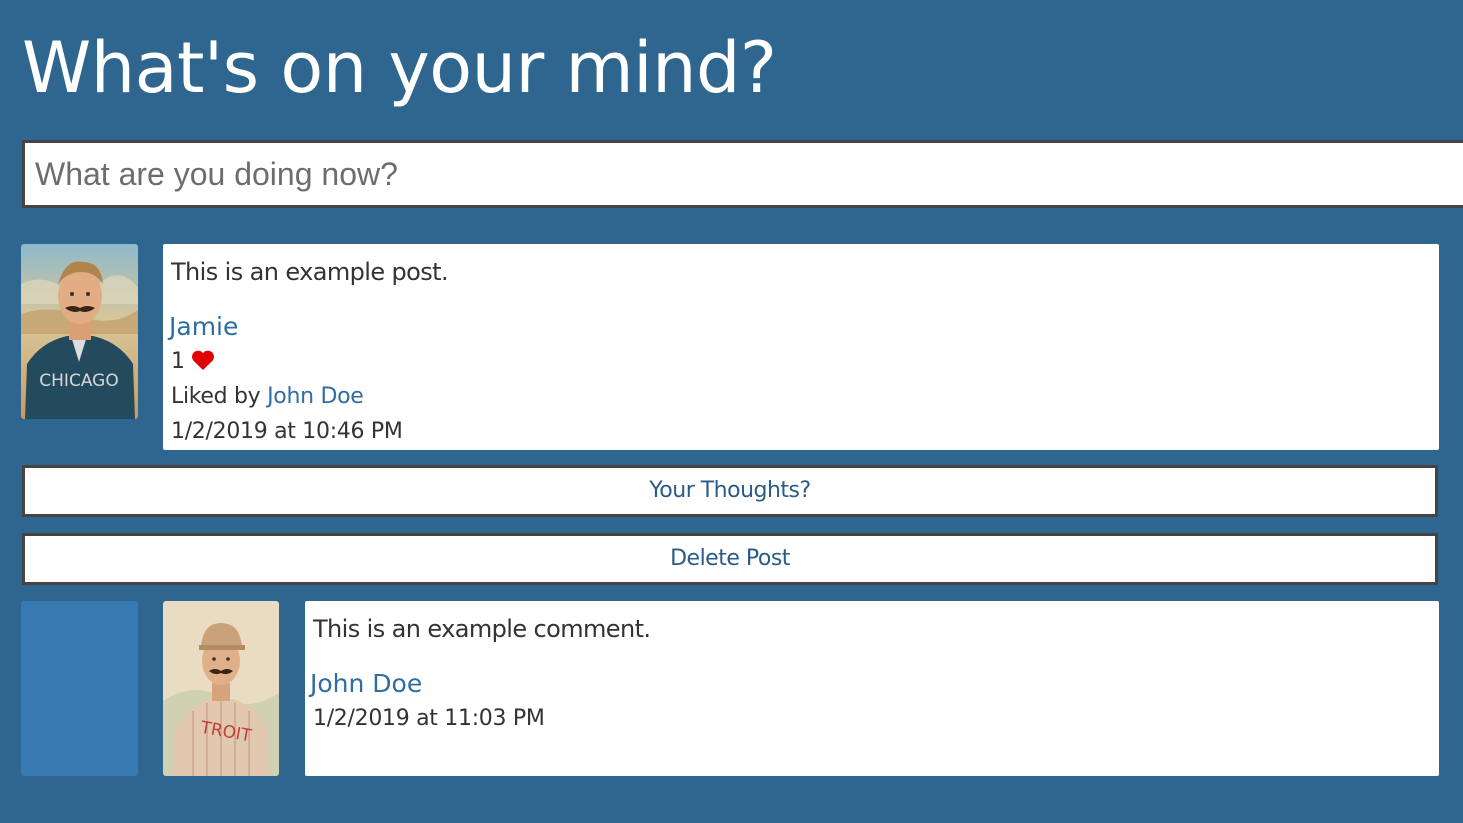 The image size is (1463, 823). Describe the element at coordinates (216, 396) in the screenshot. I see `liked-by-label: Liked by` at that location.